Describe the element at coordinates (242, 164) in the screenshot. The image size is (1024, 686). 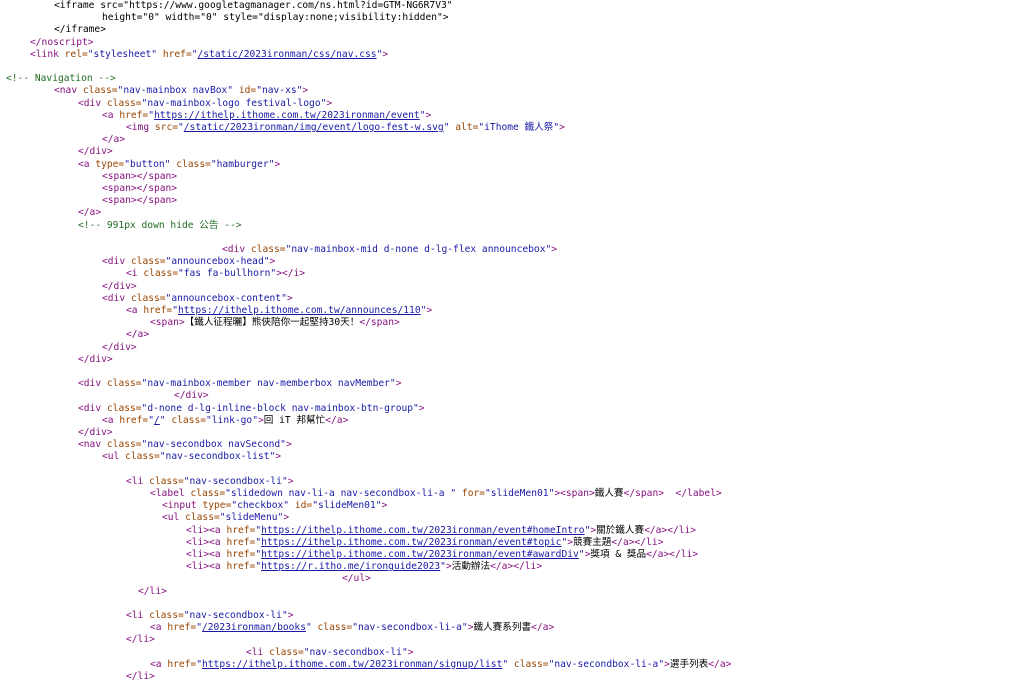
I see `source-token: "hamburger"` at that location.